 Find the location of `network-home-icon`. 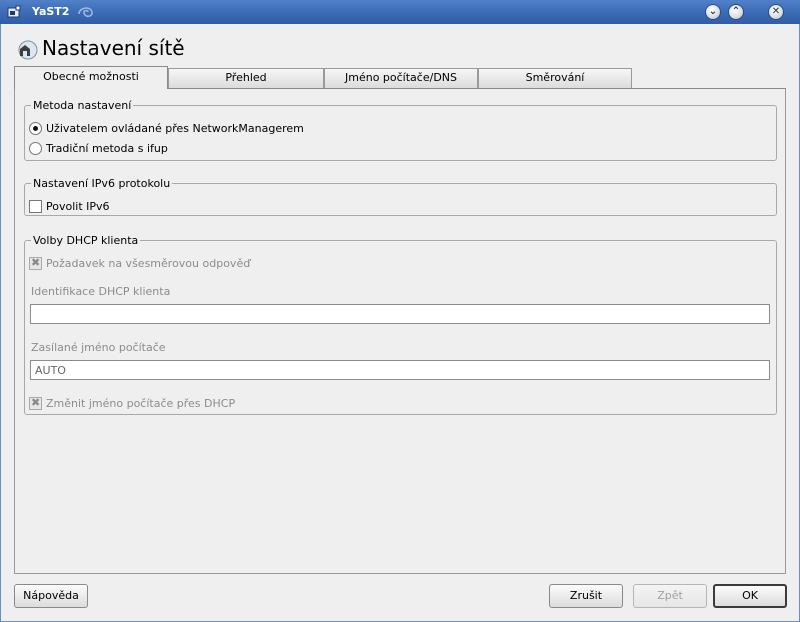

network-home-icon is located at coordinates (28, 50).